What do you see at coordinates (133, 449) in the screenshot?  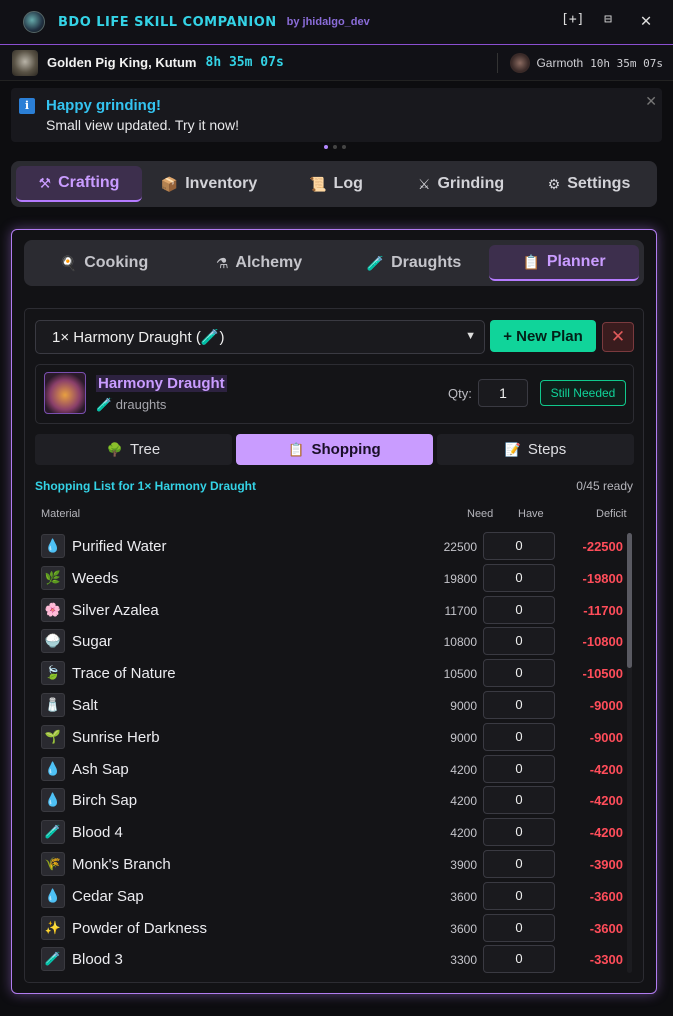 I see `tab-tree: 🌳 Tree` at bounding box center [133, 449].